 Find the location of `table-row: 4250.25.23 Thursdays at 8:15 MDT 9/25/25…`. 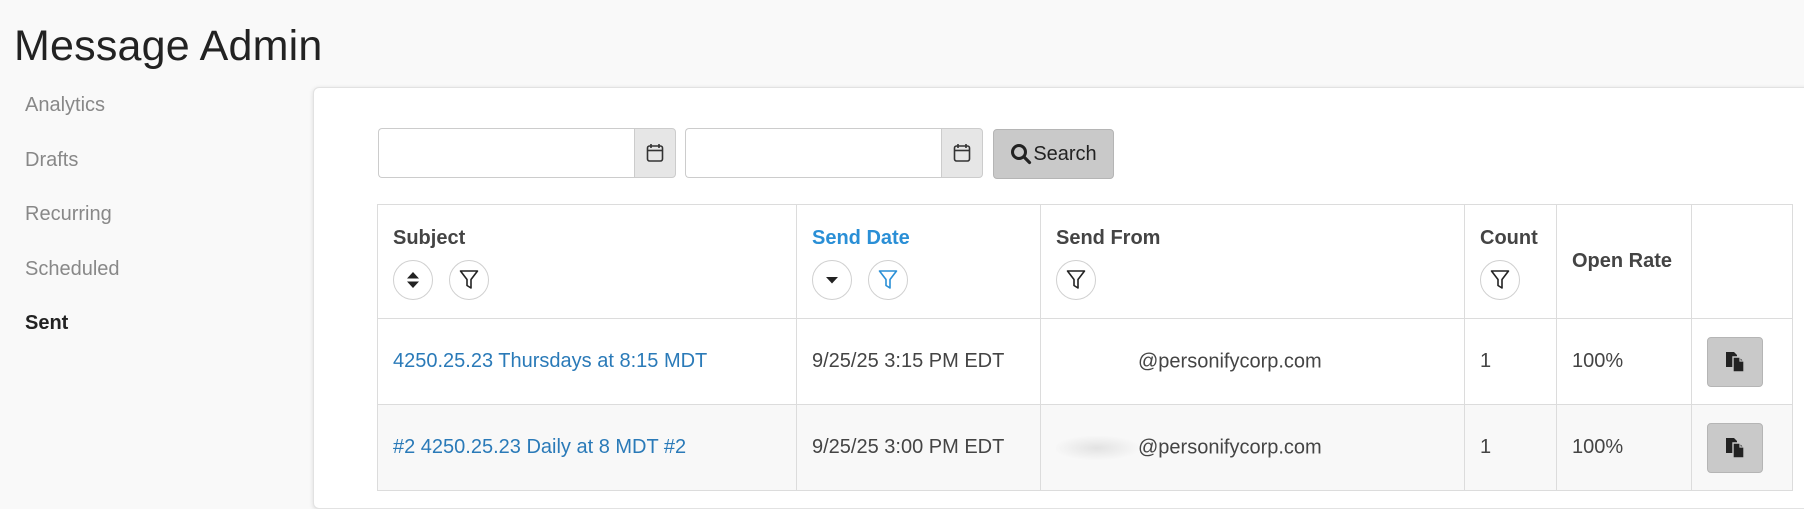

table-row: 4250.25.23 Thursdays at 8:15 MDT 9/25/25… is located at coordinates (1085, 361).